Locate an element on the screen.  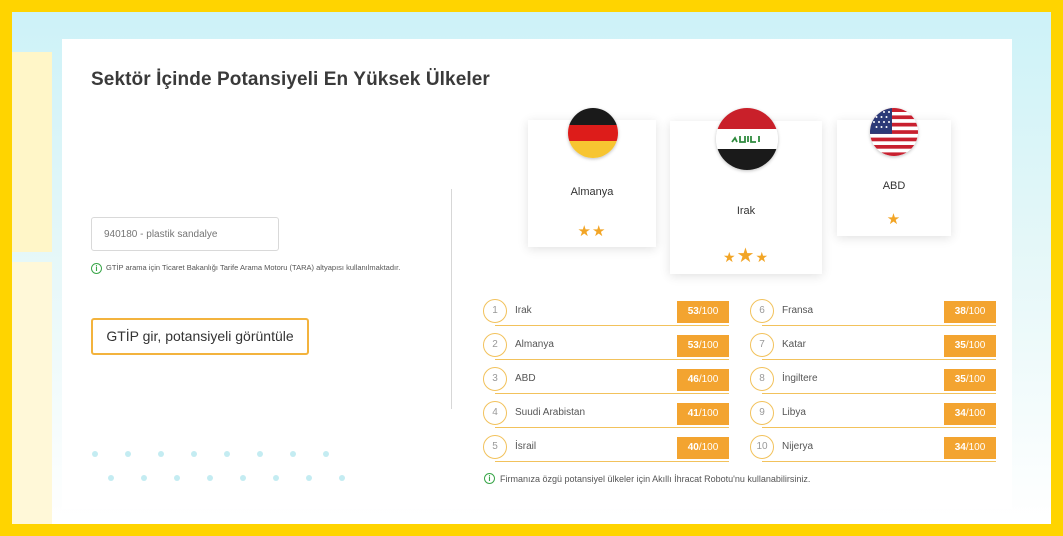
rank-number: 9 is located at coordinates (762, 413).